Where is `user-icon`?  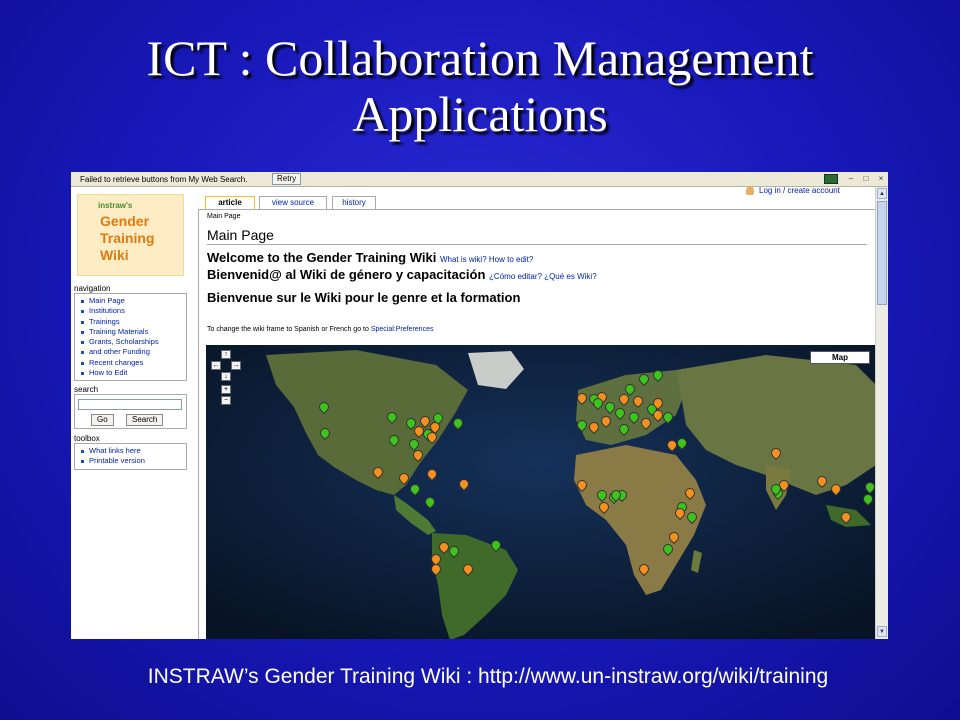 user-icon is located at coordinates (750, 190).